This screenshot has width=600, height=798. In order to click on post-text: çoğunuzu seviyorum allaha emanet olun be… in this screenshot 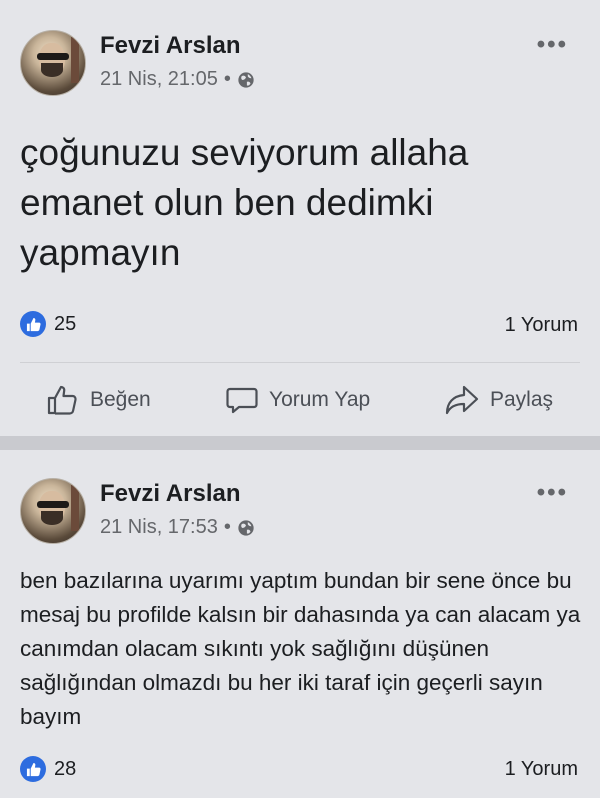, I will do `click(244, 202)`.